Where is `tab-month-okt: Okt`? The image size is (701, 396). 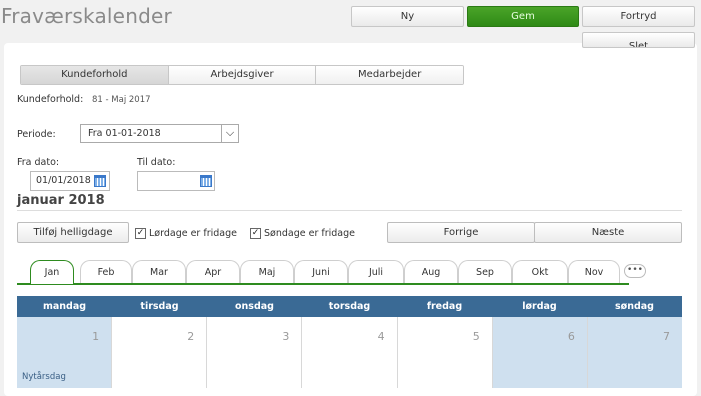
tab-month-okt: Okt is located at coordinates (540, 272).